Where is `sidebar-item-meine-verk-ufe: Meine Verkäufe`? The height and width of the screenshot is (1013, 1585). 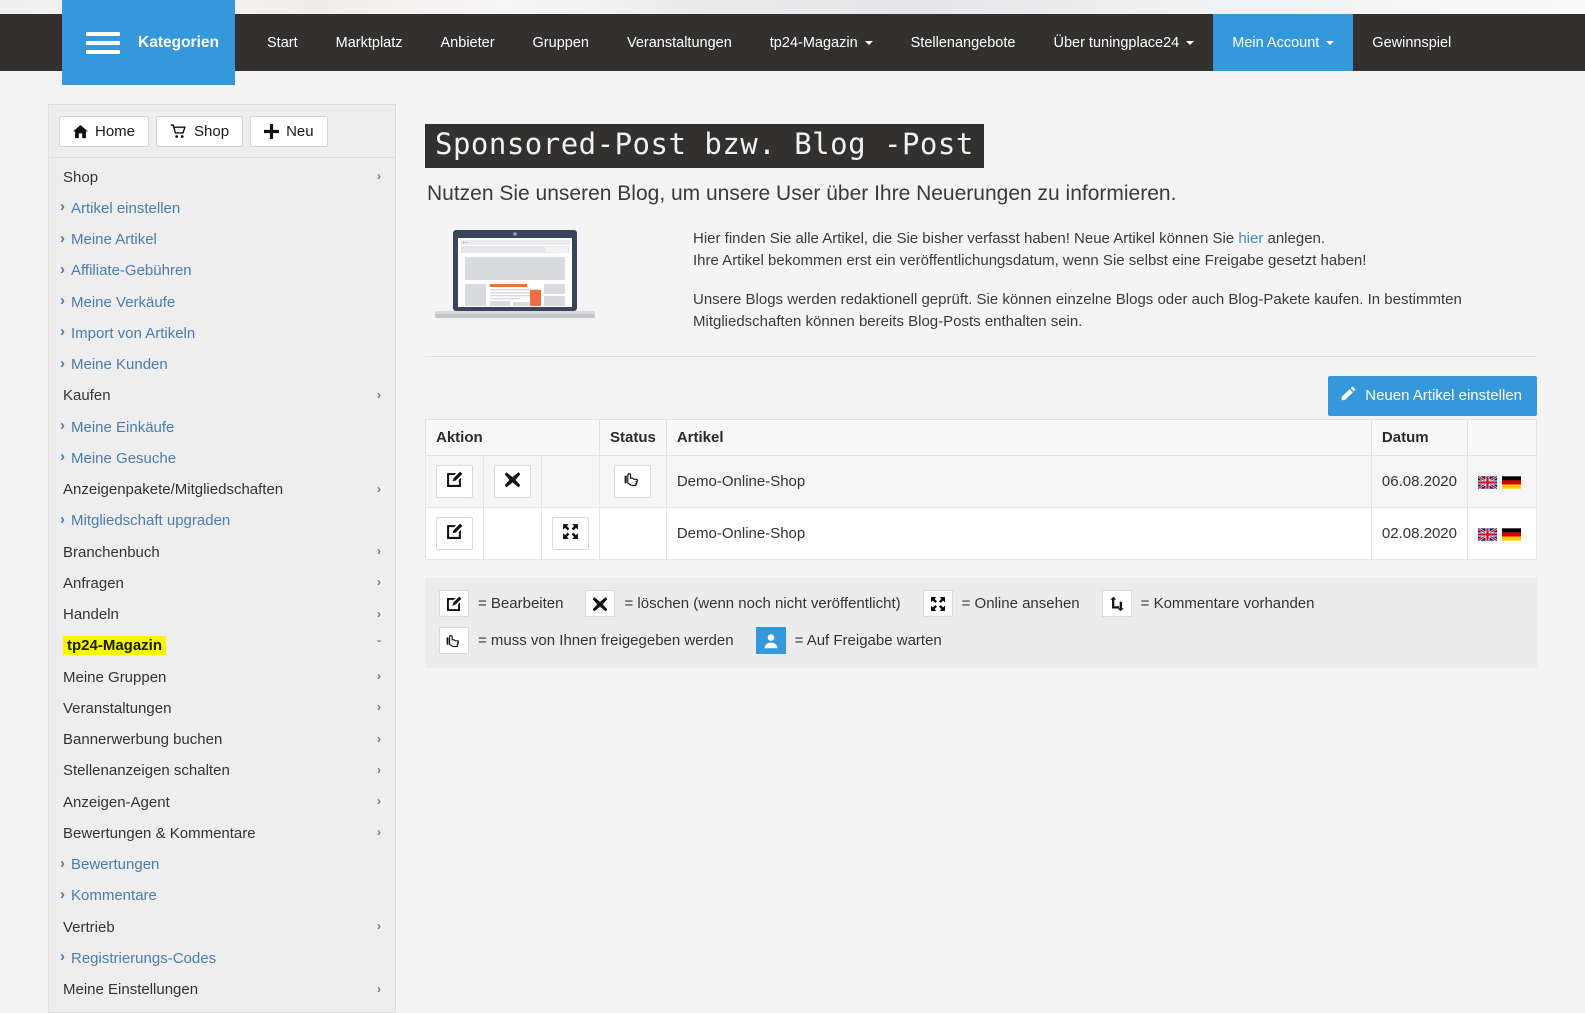
sidebar-item-meine-verk-ufe: Meine Verkäufe is located at coordinates (222, 302).